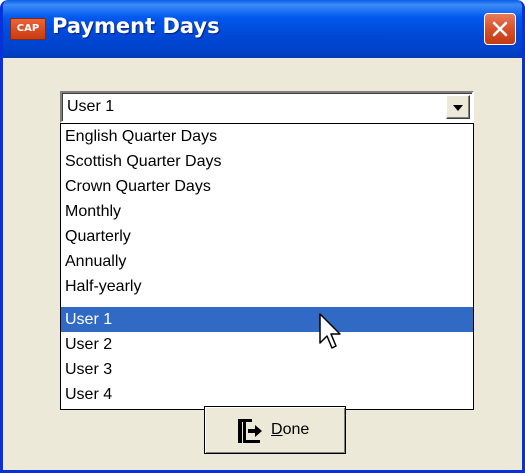 This screenshot has width=525, height=473. I want to click on combo-selected-value: User 1, so click(91, 106).